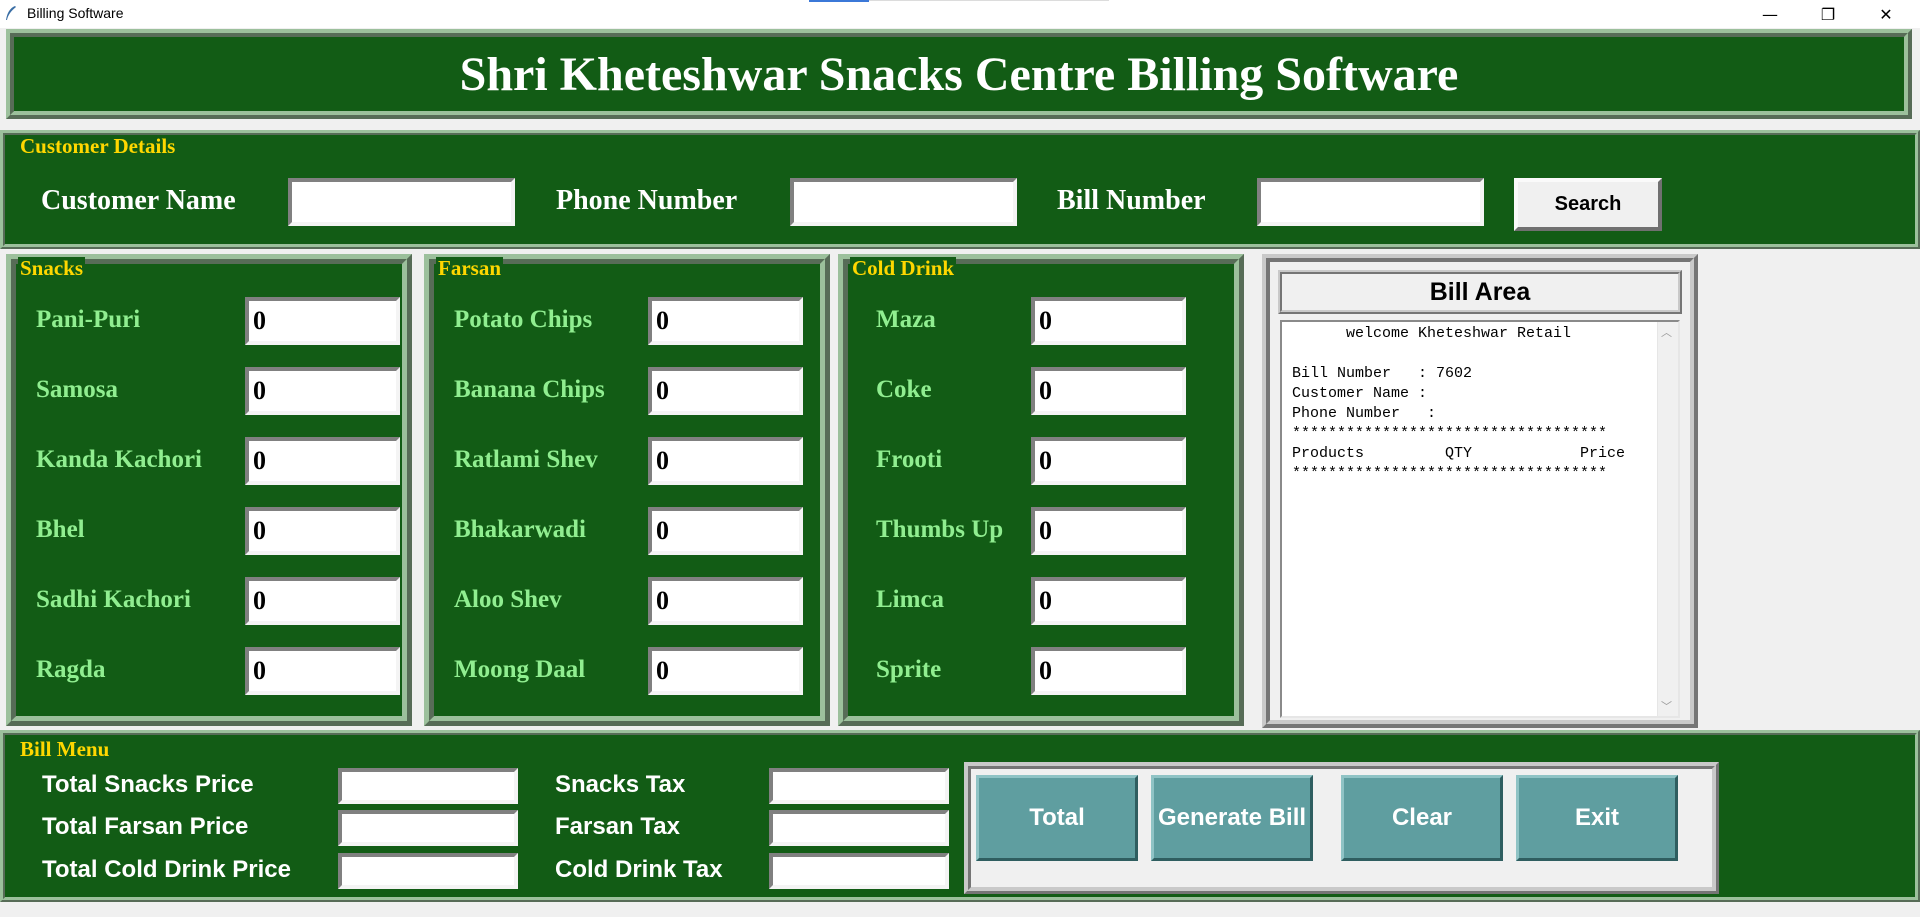  What do you see at coordinates (1057, 818) in the screenshot?
I see `total-button: Total` at bounding box center [1057, 818].